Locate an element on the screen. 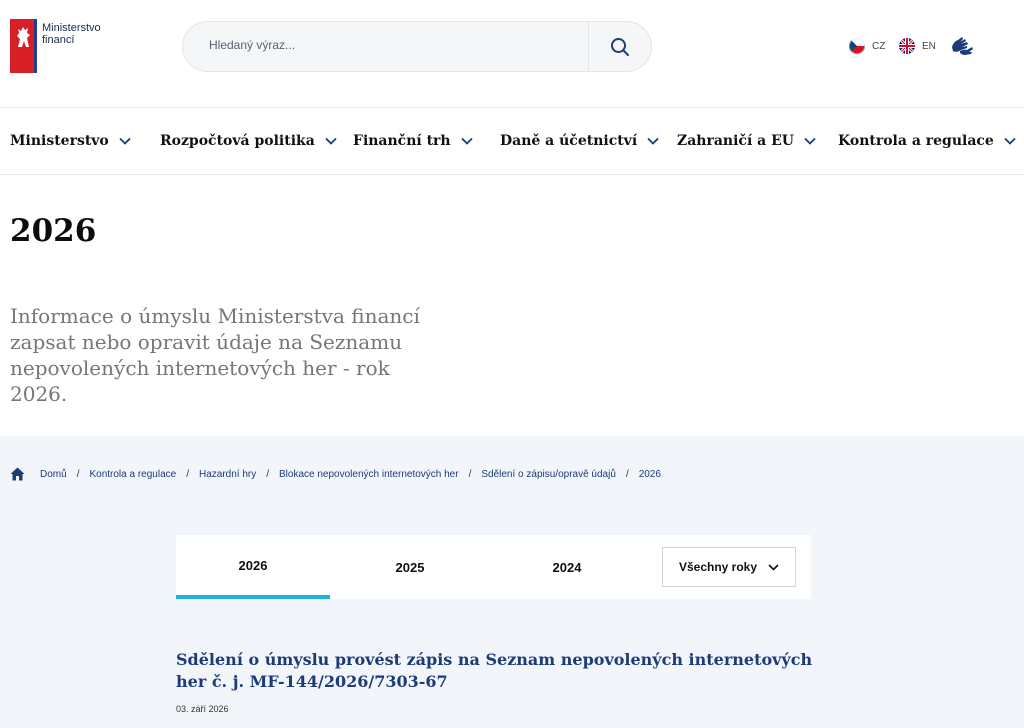 The width and height of the screenshot is (1024, 728). ministry-logo: Ministerstvo financí is located at coordinates (55, 46).